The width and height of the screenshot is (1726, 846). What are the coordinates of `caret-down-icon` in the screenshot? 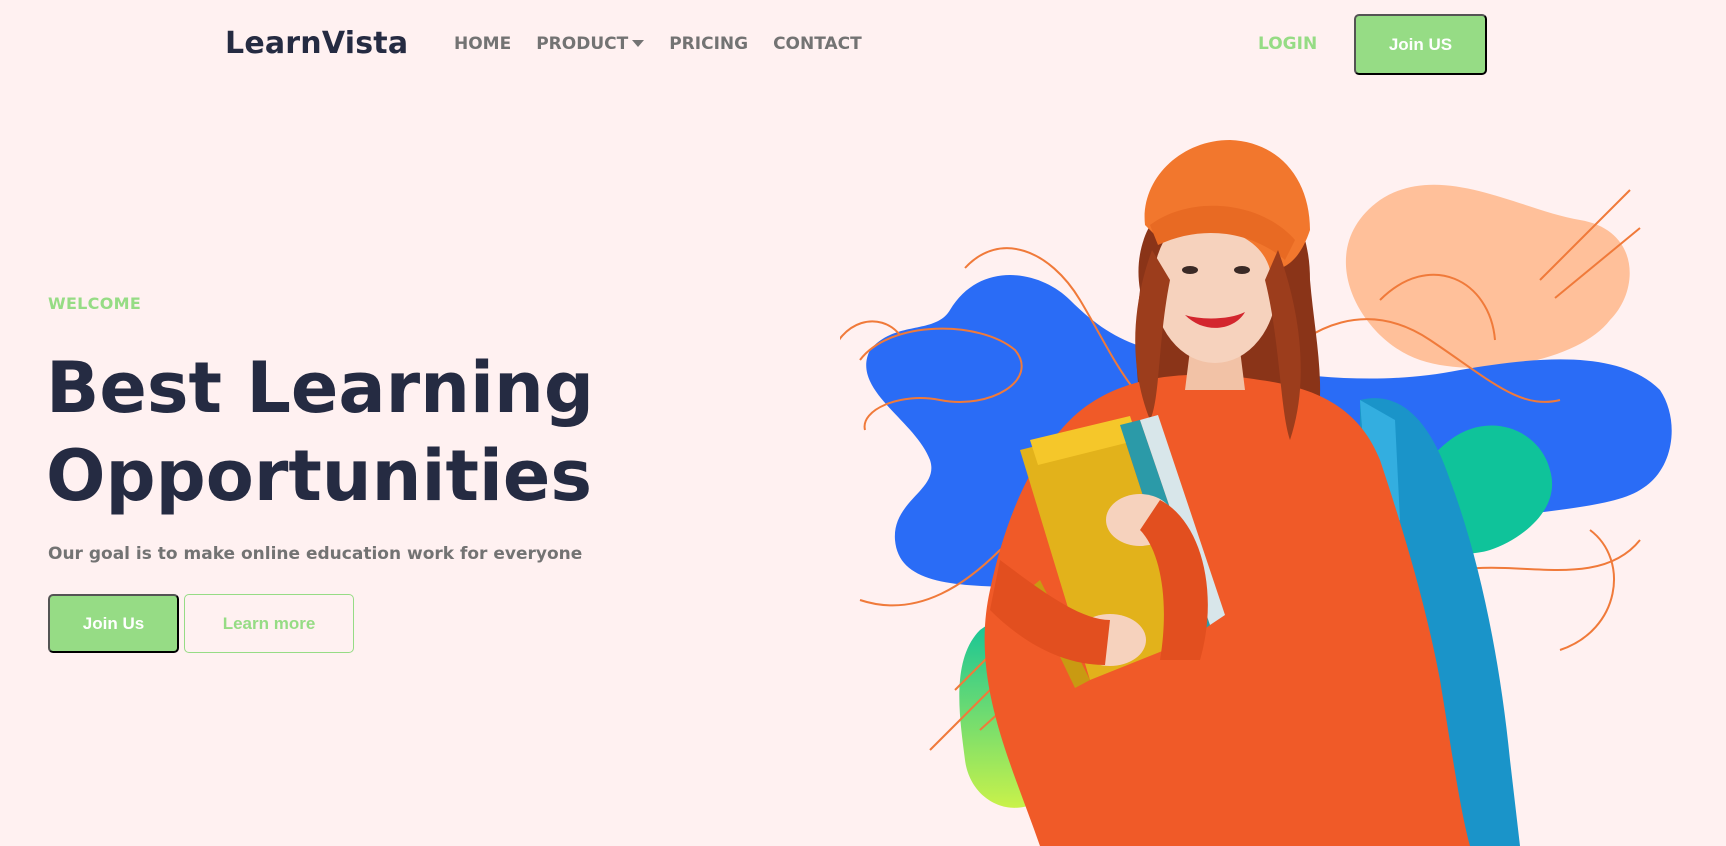 It's located at (638, 43).